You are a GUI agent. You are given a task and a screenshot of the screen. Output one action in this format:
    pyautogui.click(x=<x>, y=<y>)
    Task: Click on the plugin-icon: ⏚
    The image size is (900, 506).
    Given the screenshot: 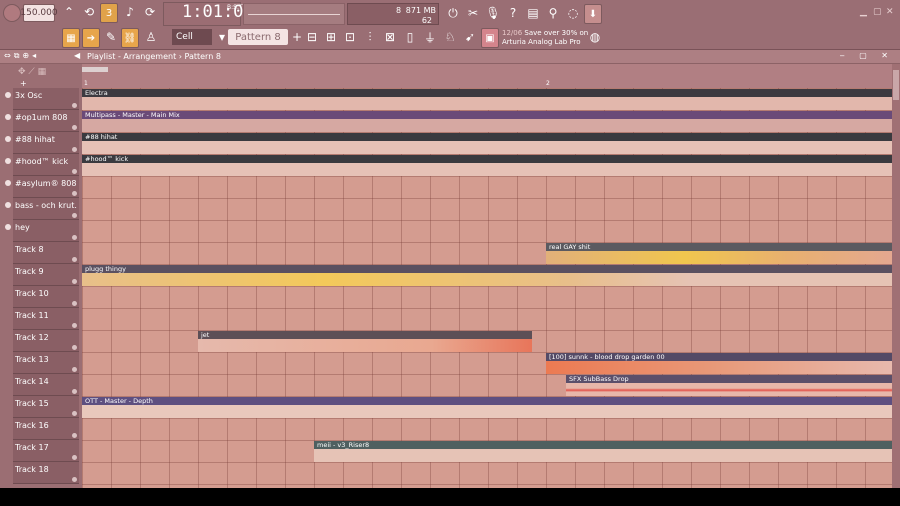 What is the action you would take?
    pyautogui.click(x=430, y=37)
    